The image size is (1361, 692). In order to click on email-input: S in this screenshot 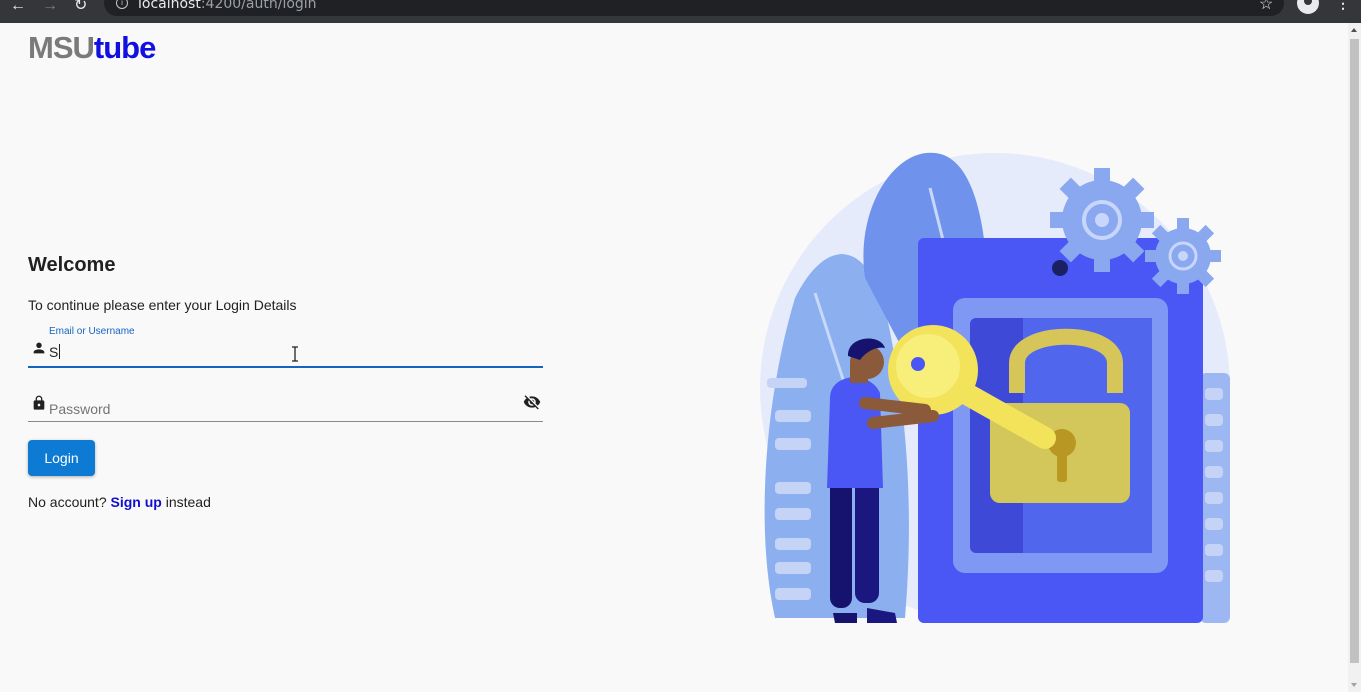, I will do `click(55, 352)`.